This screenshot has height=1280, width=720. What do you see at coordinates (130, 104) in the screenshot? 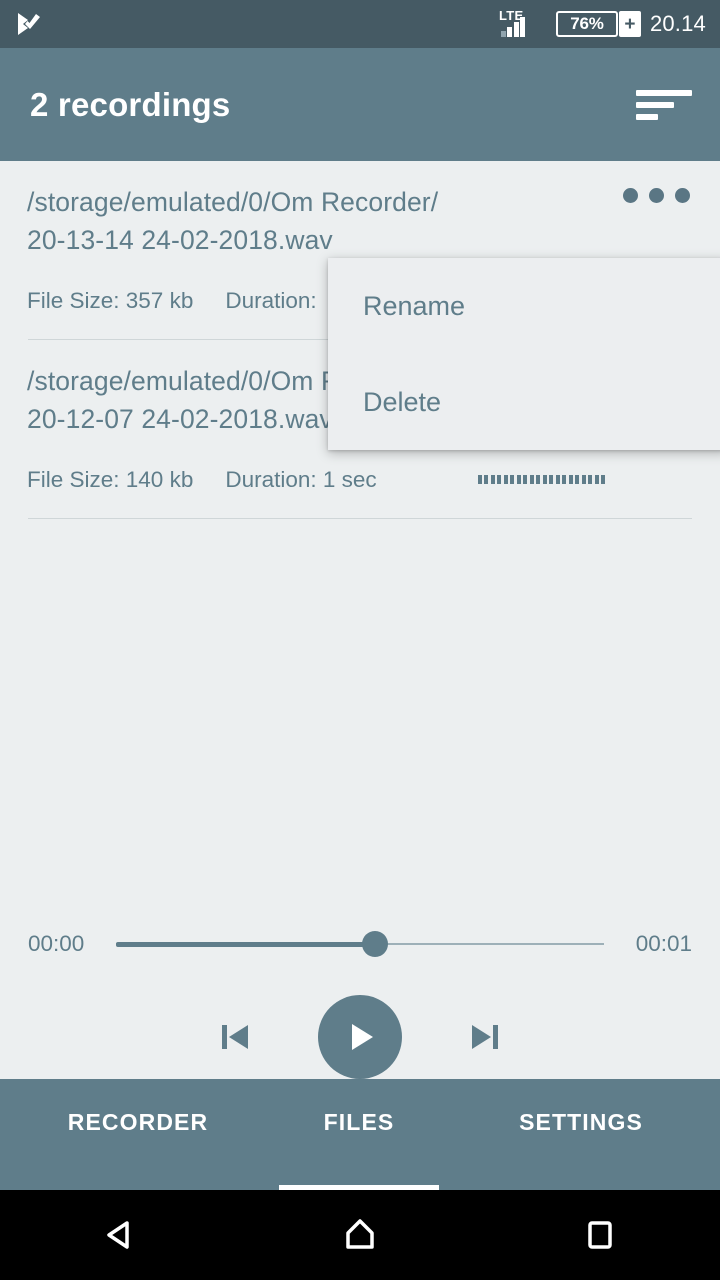
I see `page-title: 2 recordings` at bounding box center [130, 104].